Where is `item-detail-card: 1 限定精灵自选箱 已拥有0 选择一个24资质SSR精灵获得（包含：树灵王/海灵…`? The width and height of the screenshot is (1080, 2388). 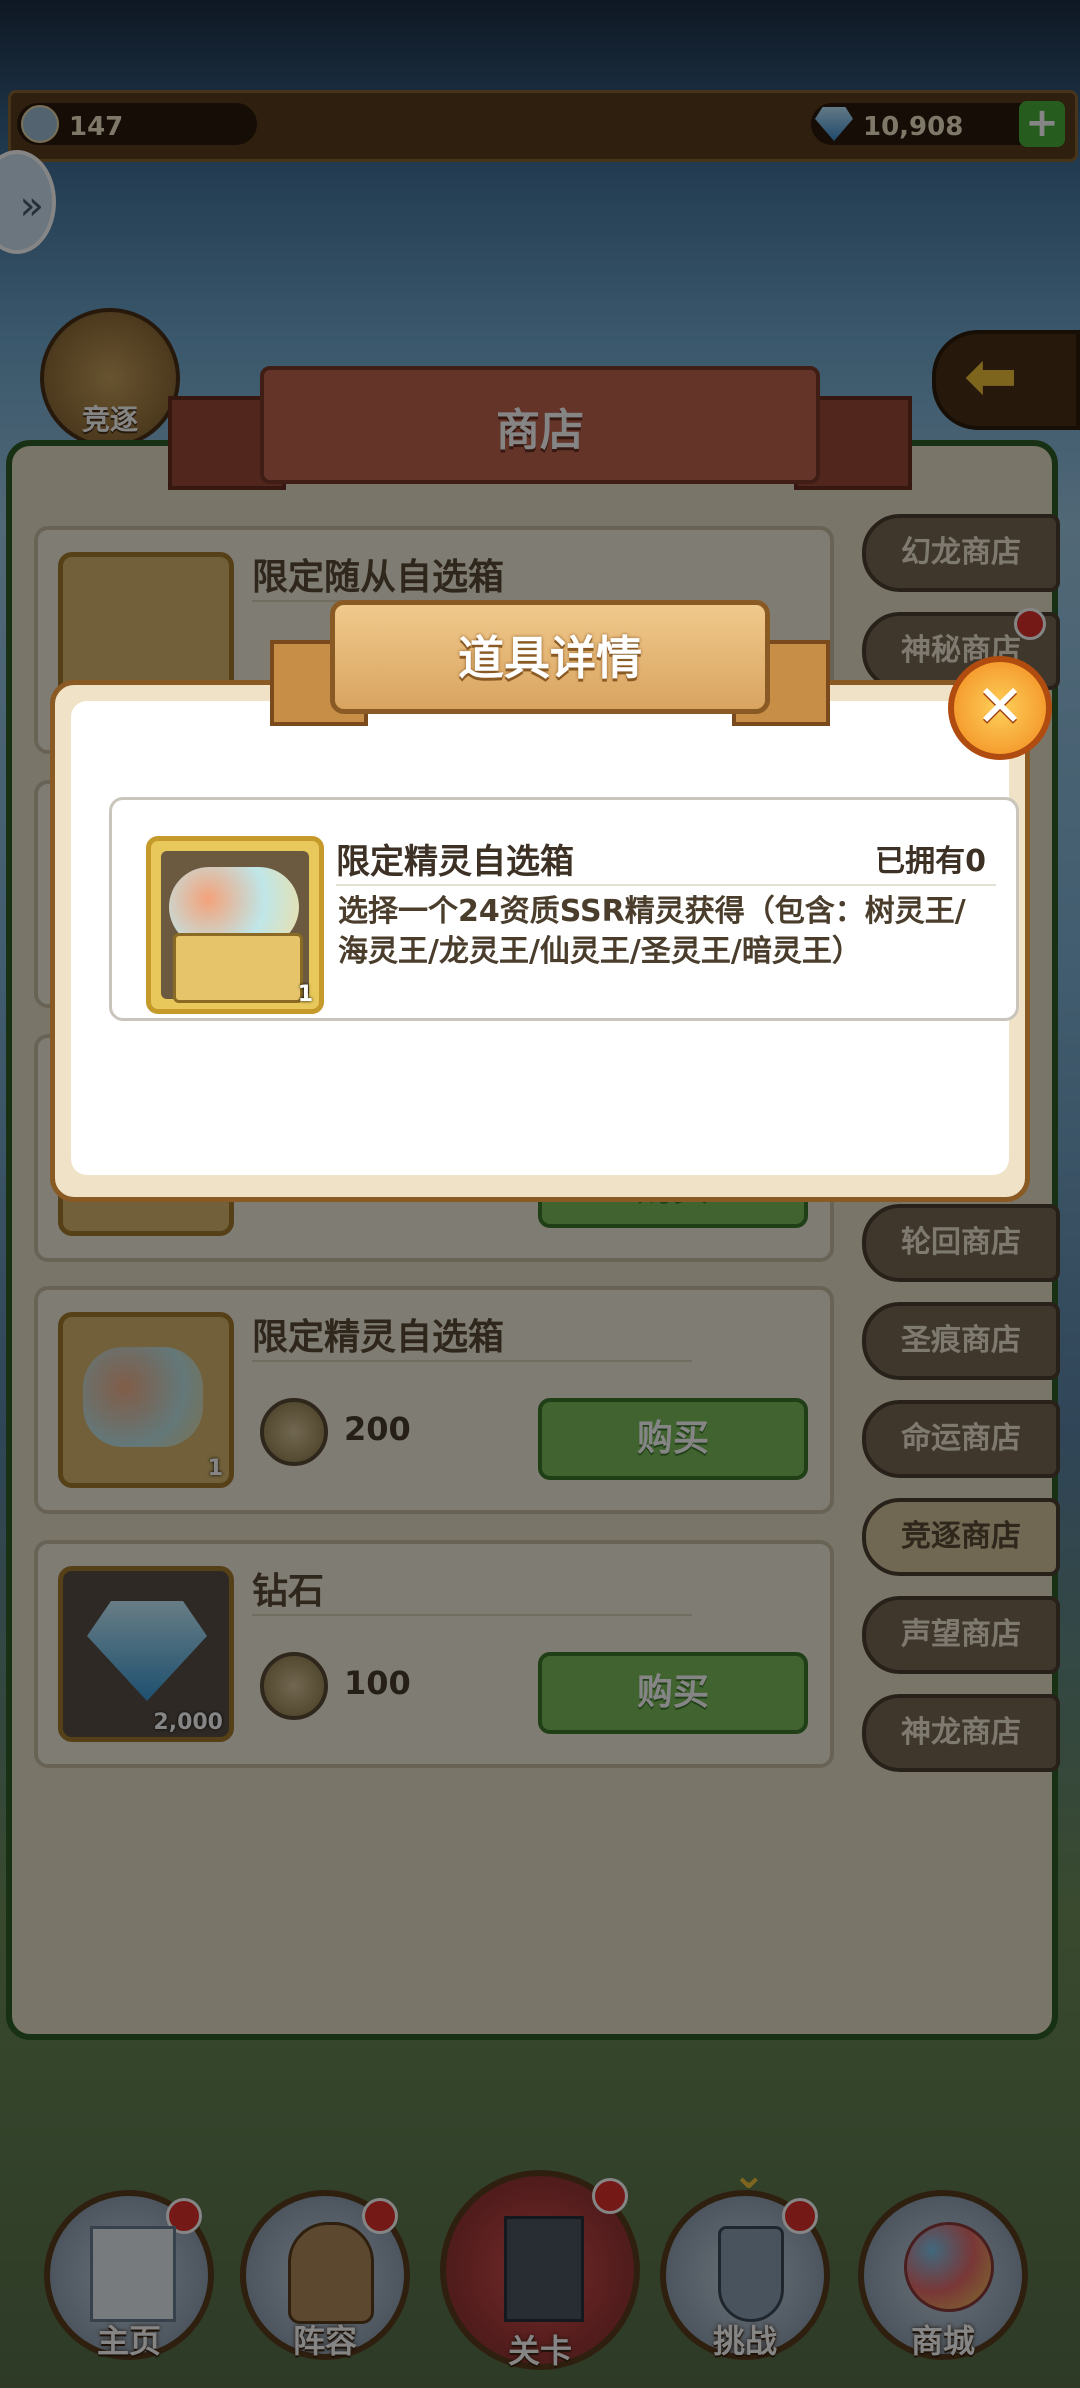
item-detail-card: 1 限定精灵自选箱 已拥有0 选择一个24资质SSR精灵获得（包含：树灵王/海灵… is located at coordinates (564, 909).